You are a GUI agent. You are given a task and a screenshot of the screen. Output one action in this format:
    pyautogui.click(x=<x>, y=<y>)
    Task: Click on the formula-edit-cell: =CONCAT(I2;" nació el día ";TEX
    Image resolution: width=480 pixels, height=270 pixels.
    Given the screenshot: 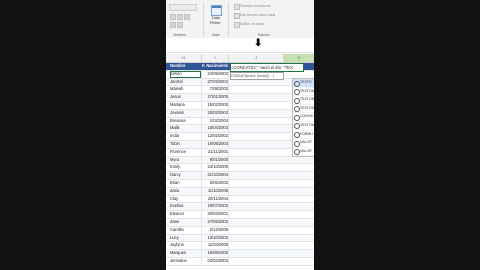 What is the action you would take?
    pyautogui.click(x=267, y=67)
    